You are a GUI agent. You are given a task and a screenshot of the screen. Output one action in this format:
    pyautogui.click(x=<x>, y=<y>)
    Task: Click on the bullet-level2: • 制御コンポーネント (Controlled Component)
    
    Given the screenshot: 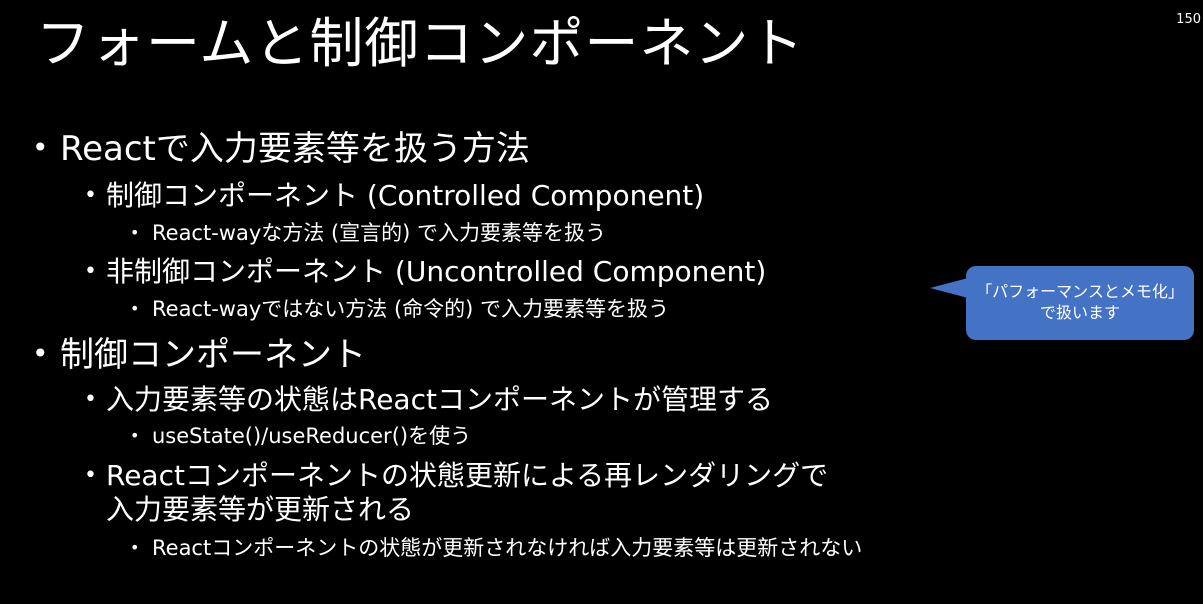 What is the action you would take?
    pyautogui.click(x=394, y=195)
    